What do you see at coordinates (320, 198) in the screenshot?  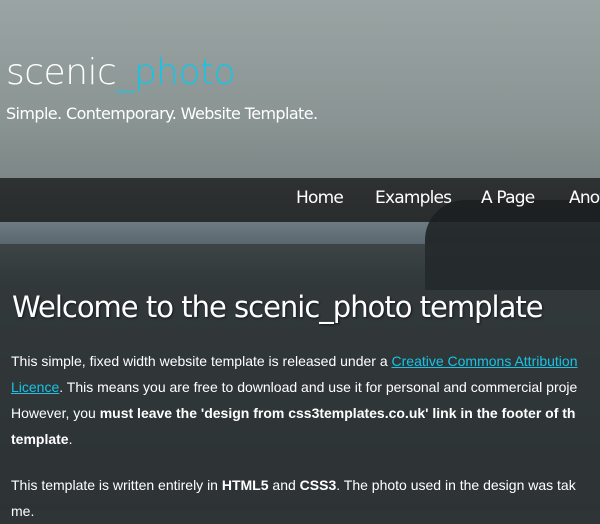 I see `nav-item-home: Home` at bounding box center [320, 198].